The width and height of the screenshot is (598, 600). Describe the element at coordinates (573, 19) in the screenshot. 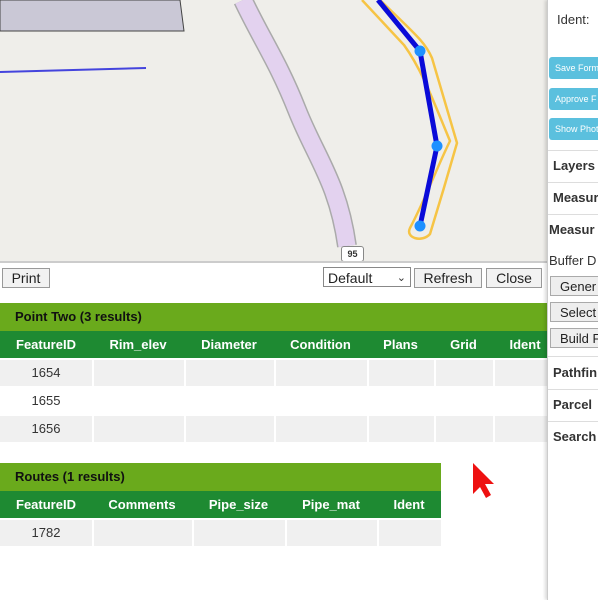

I see `ident-label: Ident:` at that location.